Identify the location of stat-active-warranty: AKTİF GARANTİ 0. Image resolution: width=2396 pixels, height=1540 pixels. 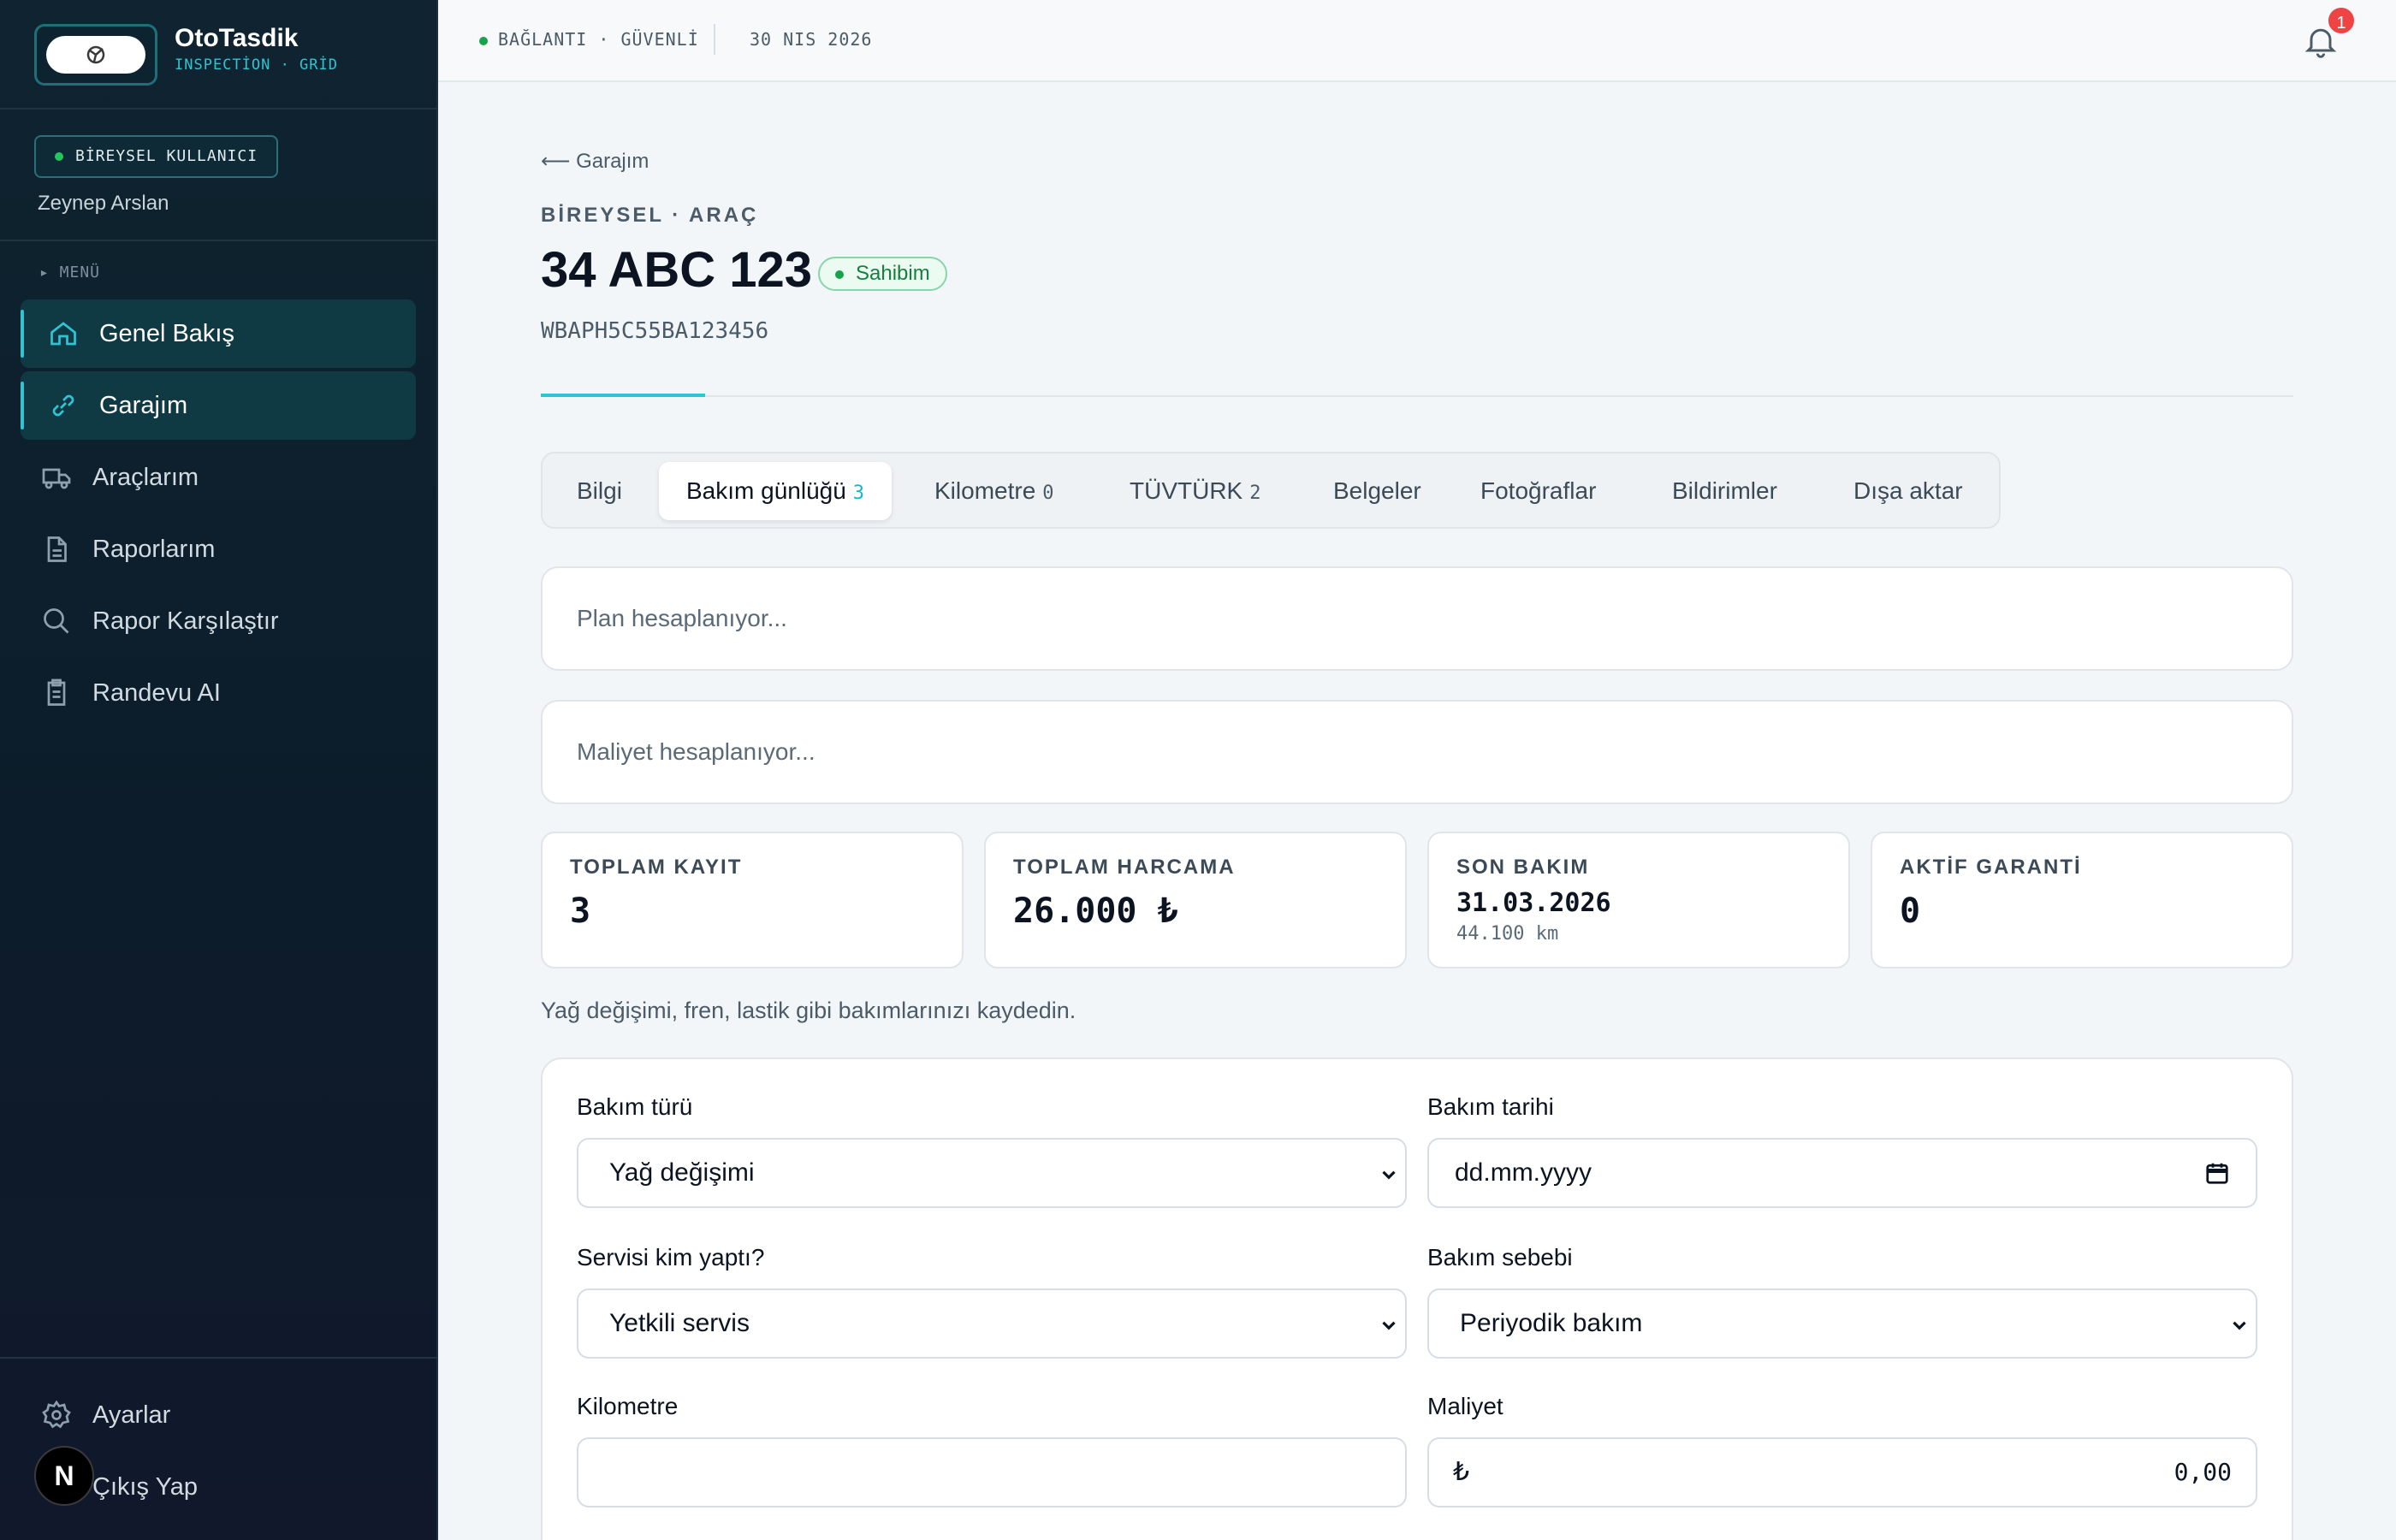
(2082, 900).